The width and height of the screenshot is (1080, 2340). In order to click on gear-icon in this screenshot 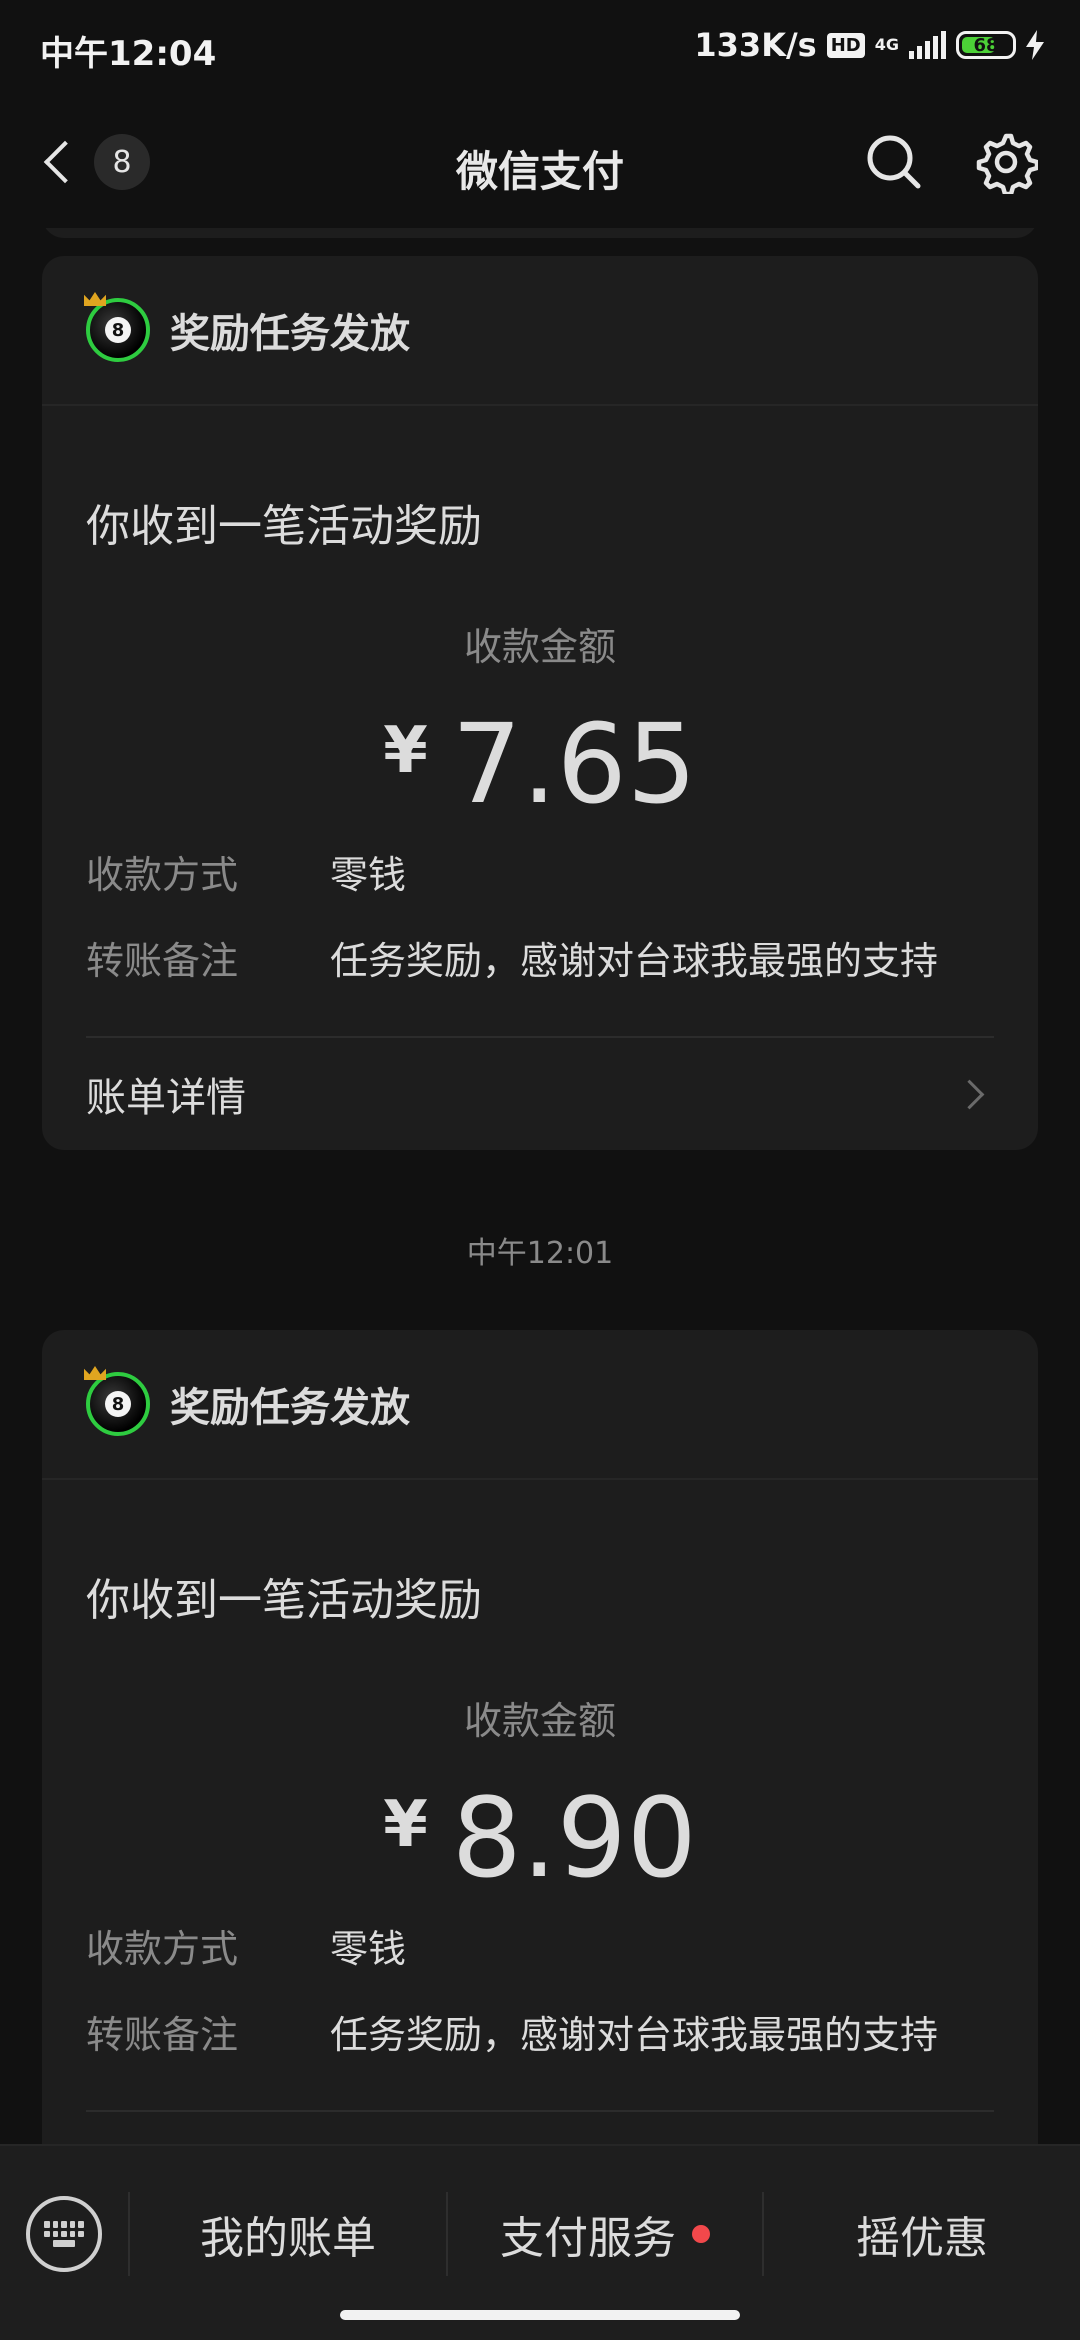, I will do `click(1006, 162)`.